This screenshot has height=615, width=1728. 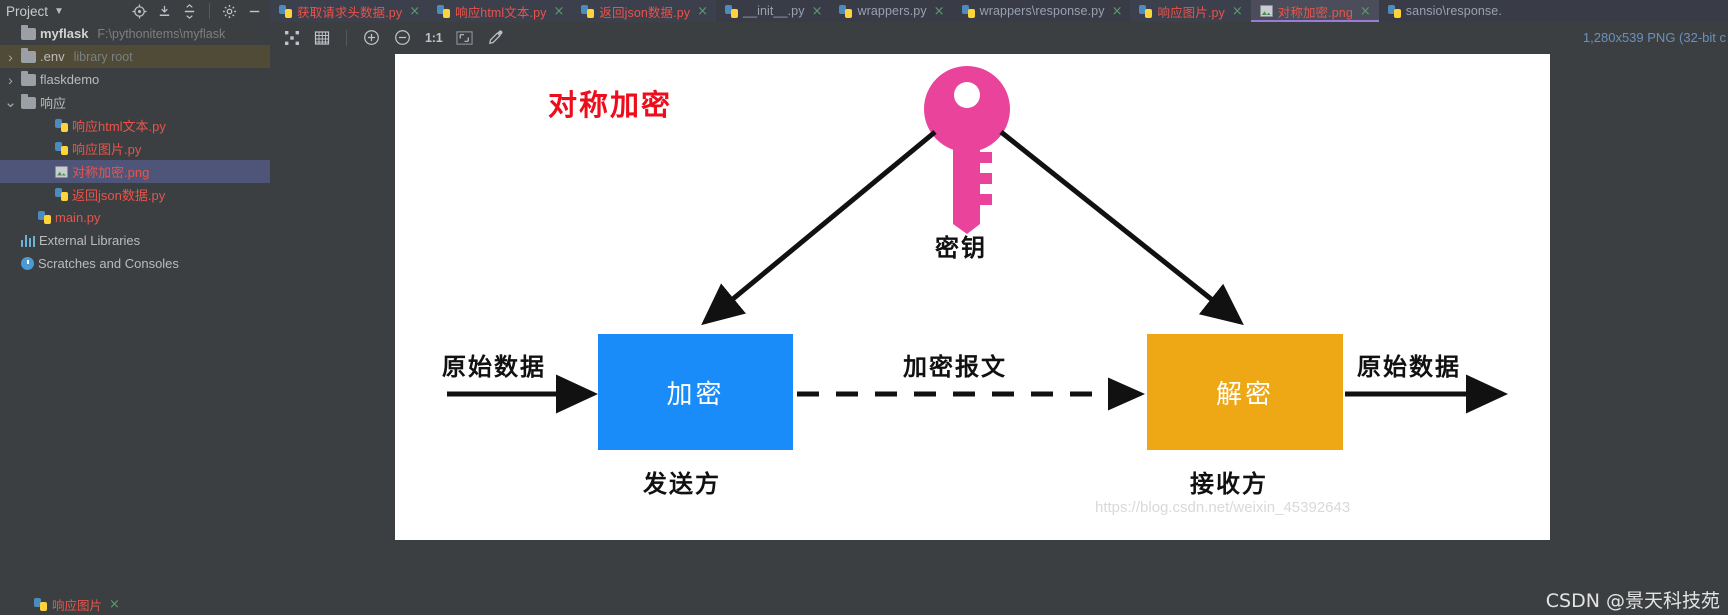 I want to click on editor-tab-label: wrappers\response.py, so click(x=1042, y=11).